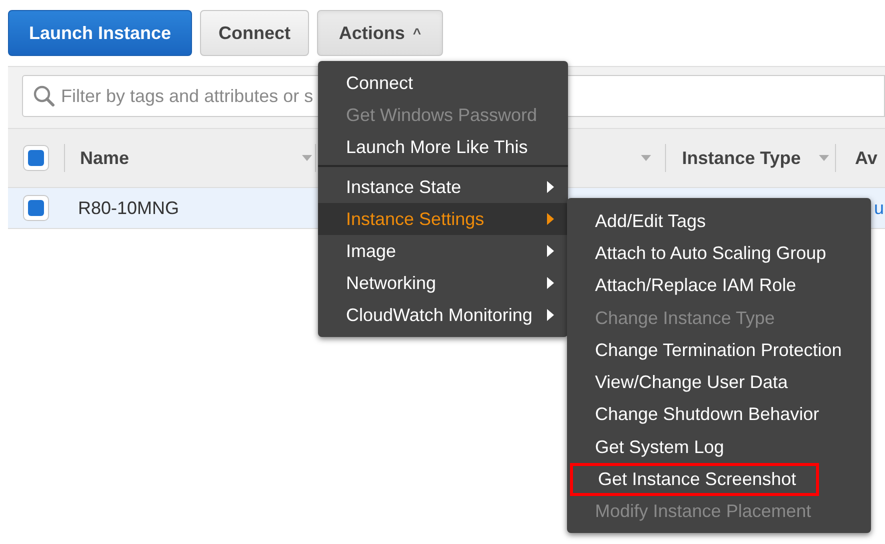  What do you see at coordinates (105, 158) in the screenshot?
I see `column-header: Name` at bounding box center [105, 158].